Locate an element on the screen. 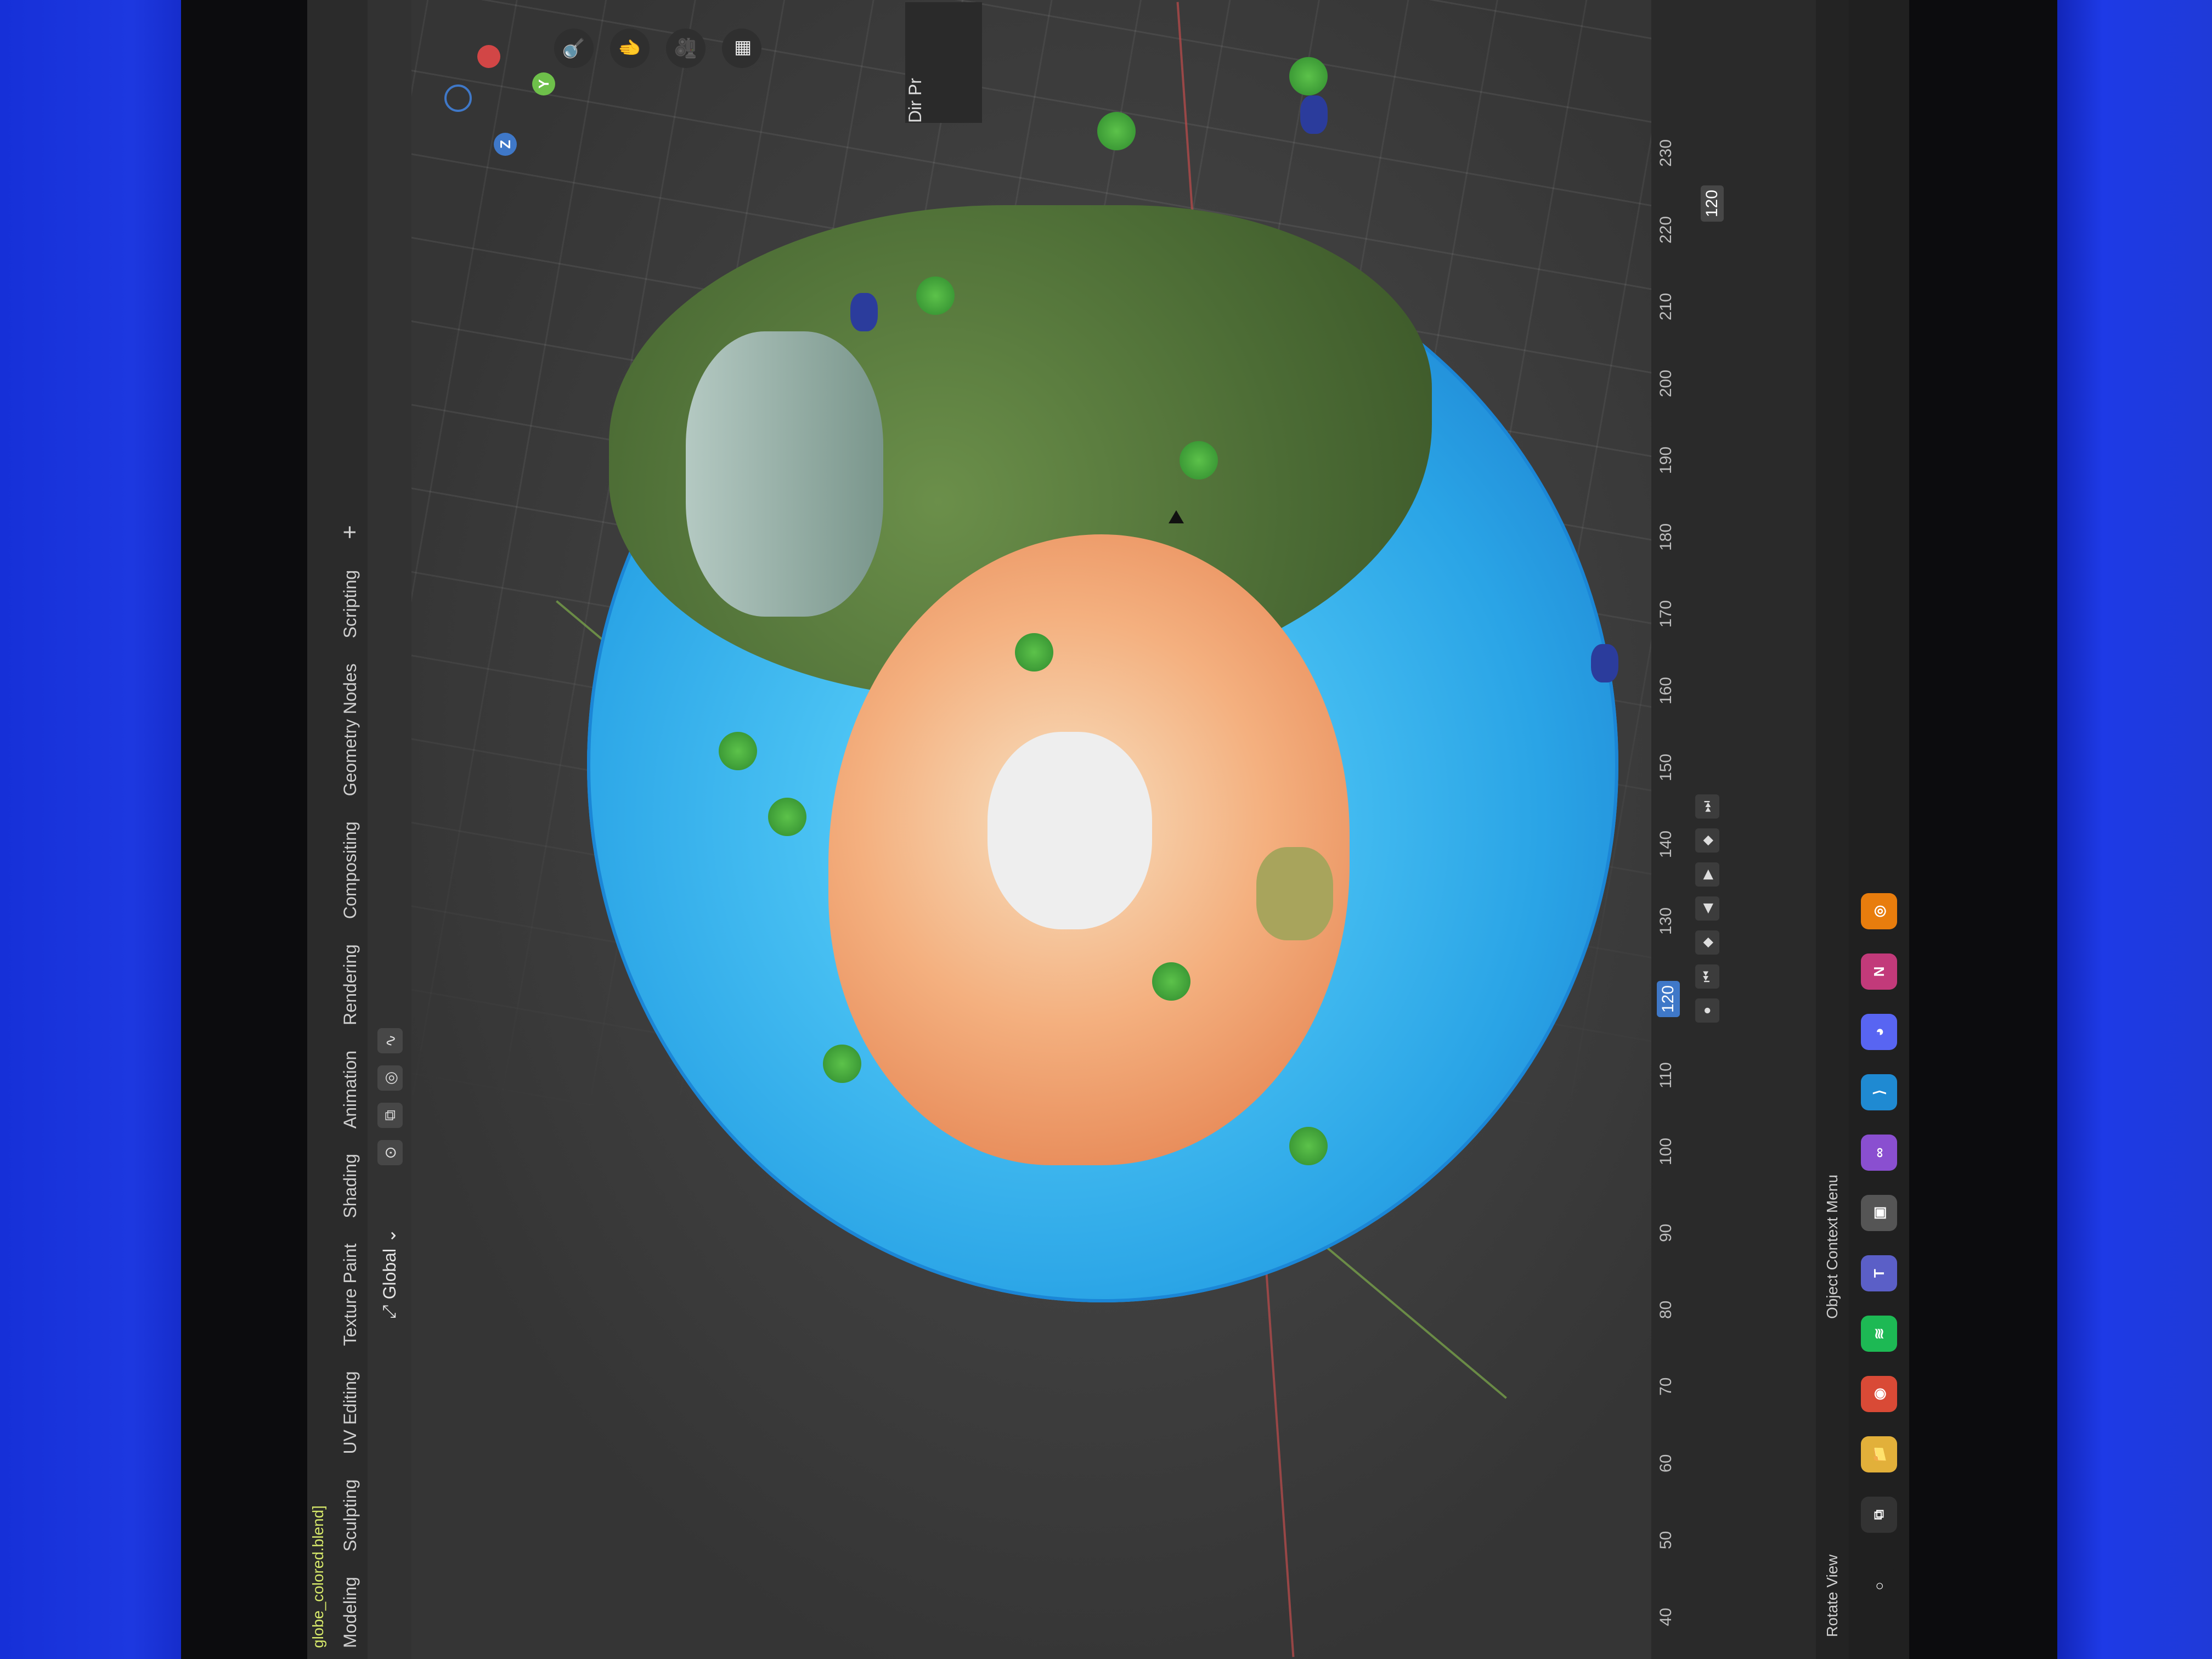 The width and height of the screenshot is (2212, 1659). frame-tick: 160 is located at coordinates (1666, 690).